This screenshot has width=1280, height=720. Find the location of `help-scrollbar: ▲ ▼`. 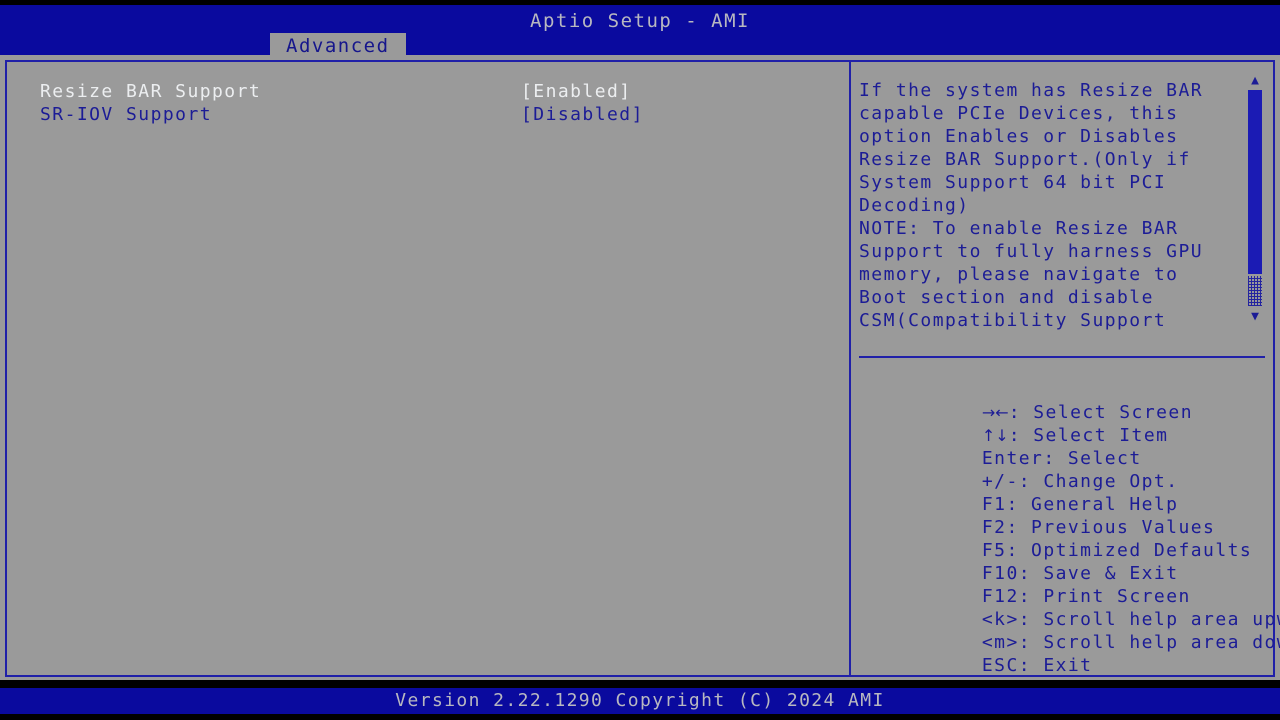

help-scrollbar: ▲ ▼ is located at coordinates (1255, 199).